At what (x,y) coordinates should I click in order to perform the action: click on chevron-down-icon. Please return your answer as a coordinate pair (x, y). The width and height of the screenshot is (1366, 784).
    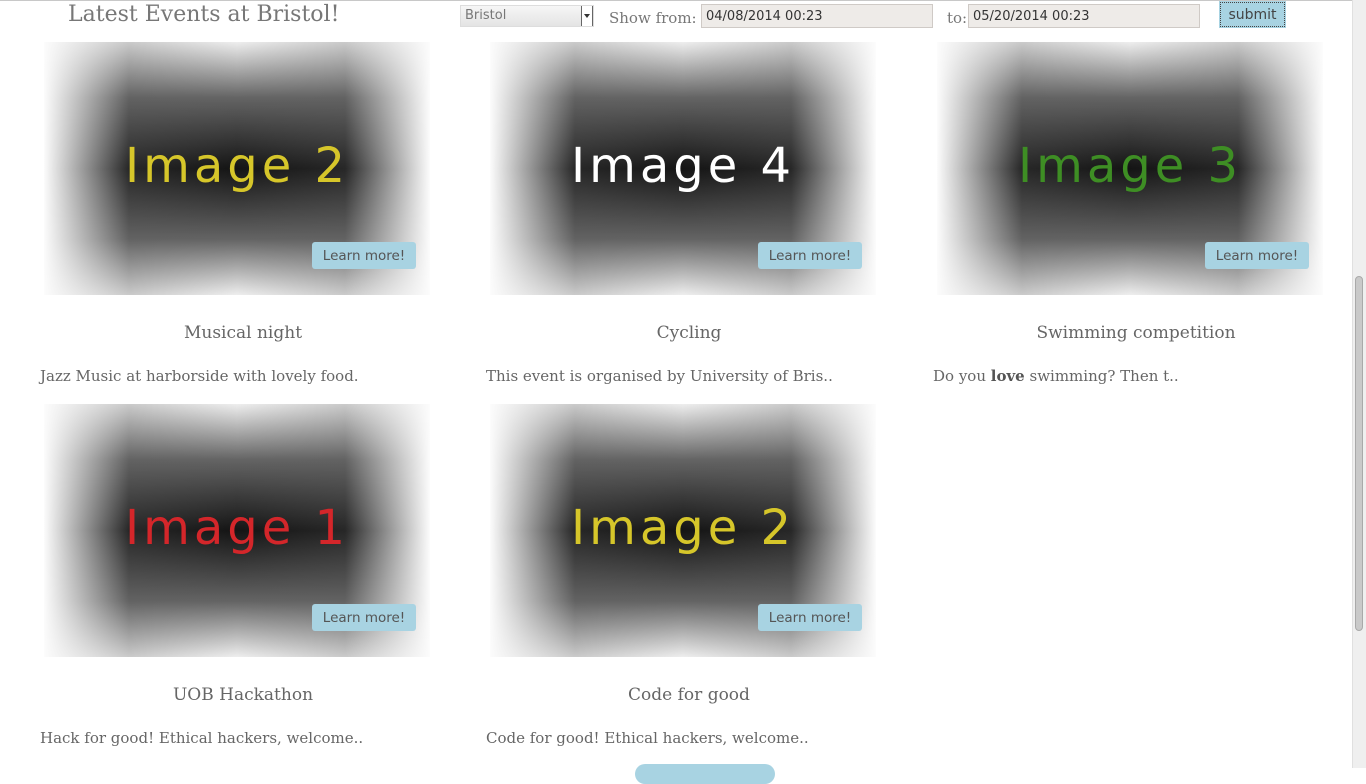
    Looking at the image, I should click on (587, 16).